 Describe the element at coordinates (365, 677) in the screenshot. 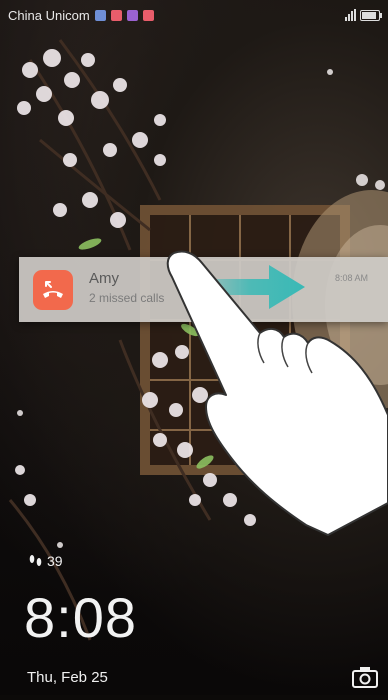

I see `camera-icon` at that location.